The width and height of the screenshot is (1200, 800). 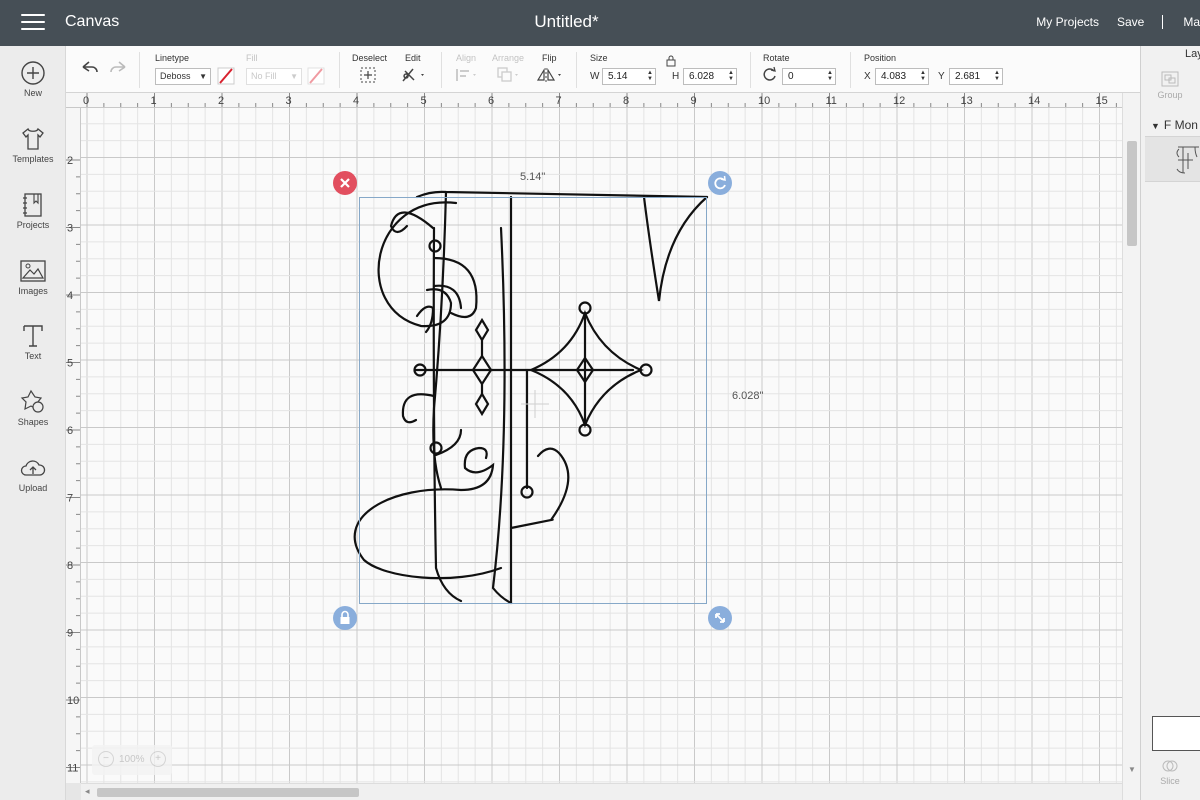 What do you see at coordinates (1131, 446) in the screenshot?
I see `vertical-scrollbar: ▼` at bounding box center [1131, 446].